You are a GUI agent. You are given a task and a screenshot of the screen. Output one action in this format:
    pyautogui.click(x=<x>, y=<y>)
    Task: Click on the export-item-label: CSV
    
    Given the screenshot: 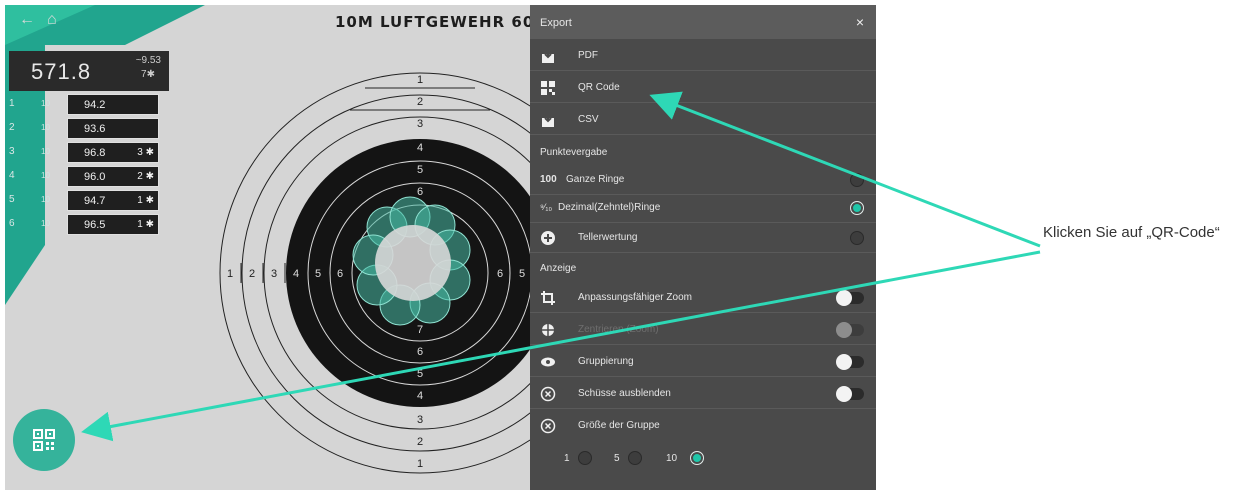 What is the action you would take?
    pyautogui.click(x=588, y=119)
    